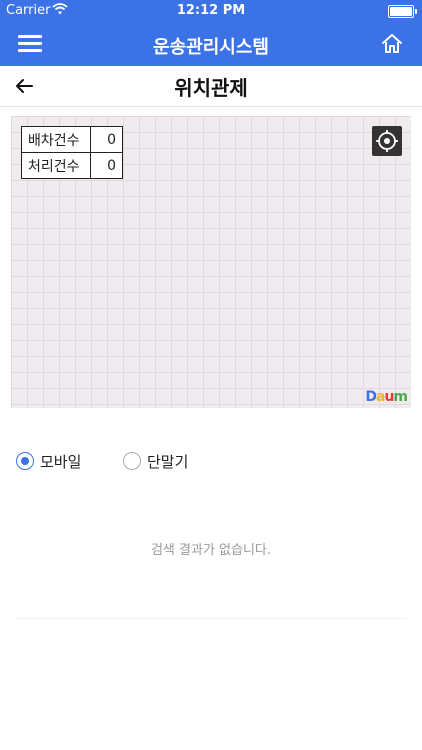  Describe the element at coordinates (392, 44) in the screenshot. I see `home-icon` at that location.